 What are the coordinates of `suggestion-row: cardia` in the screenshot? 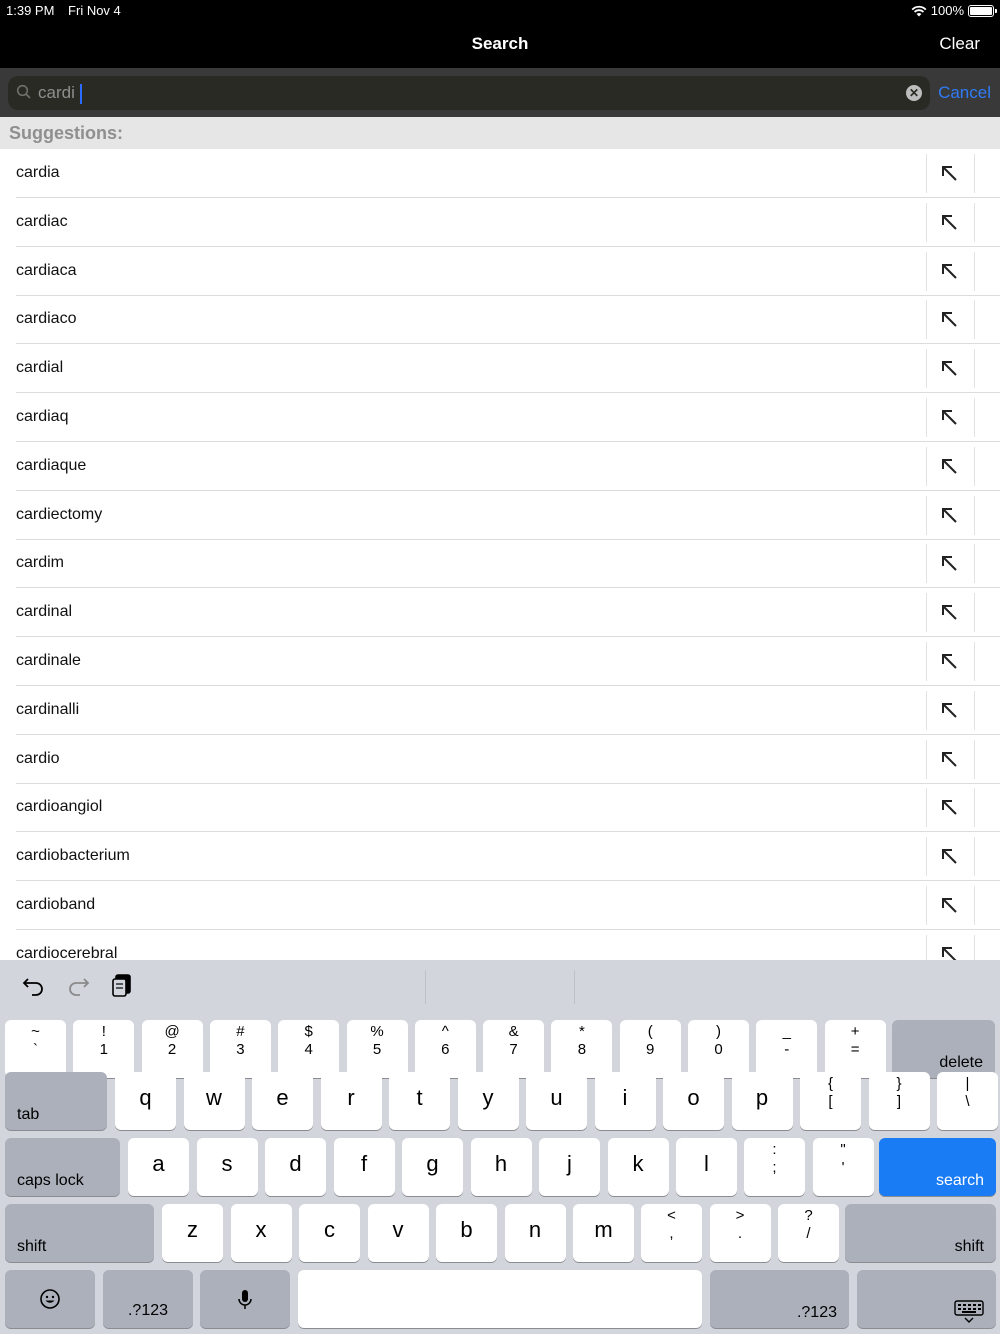 It's located at (500, 173).